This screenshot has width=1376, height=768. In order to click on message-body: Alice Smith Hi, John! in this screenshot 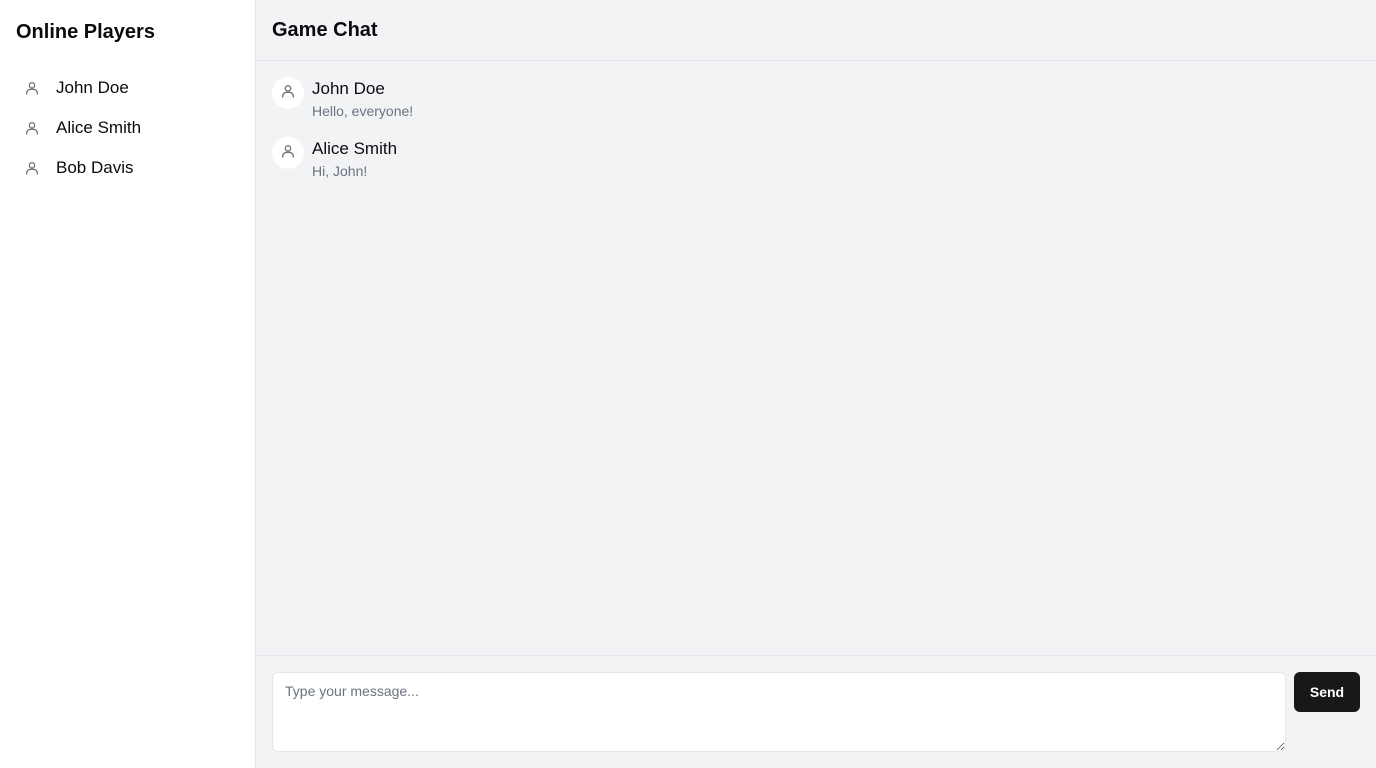, I will do `click(354, 159)`.